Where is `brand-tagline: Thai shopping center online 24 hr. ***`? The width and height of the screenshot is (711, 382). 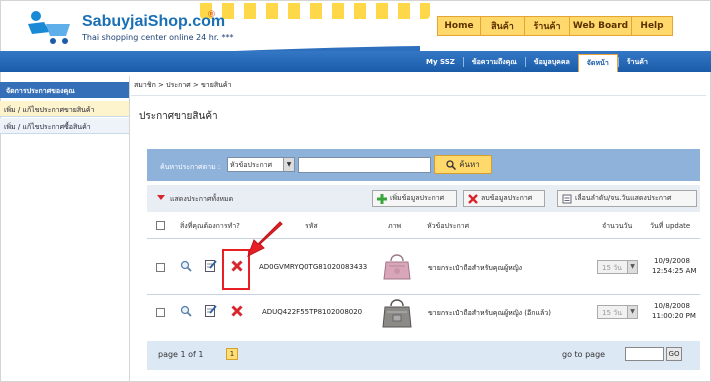
brand-tagline: Thai shopping center online 24 hr. *** is located at coordinates (158, 37).